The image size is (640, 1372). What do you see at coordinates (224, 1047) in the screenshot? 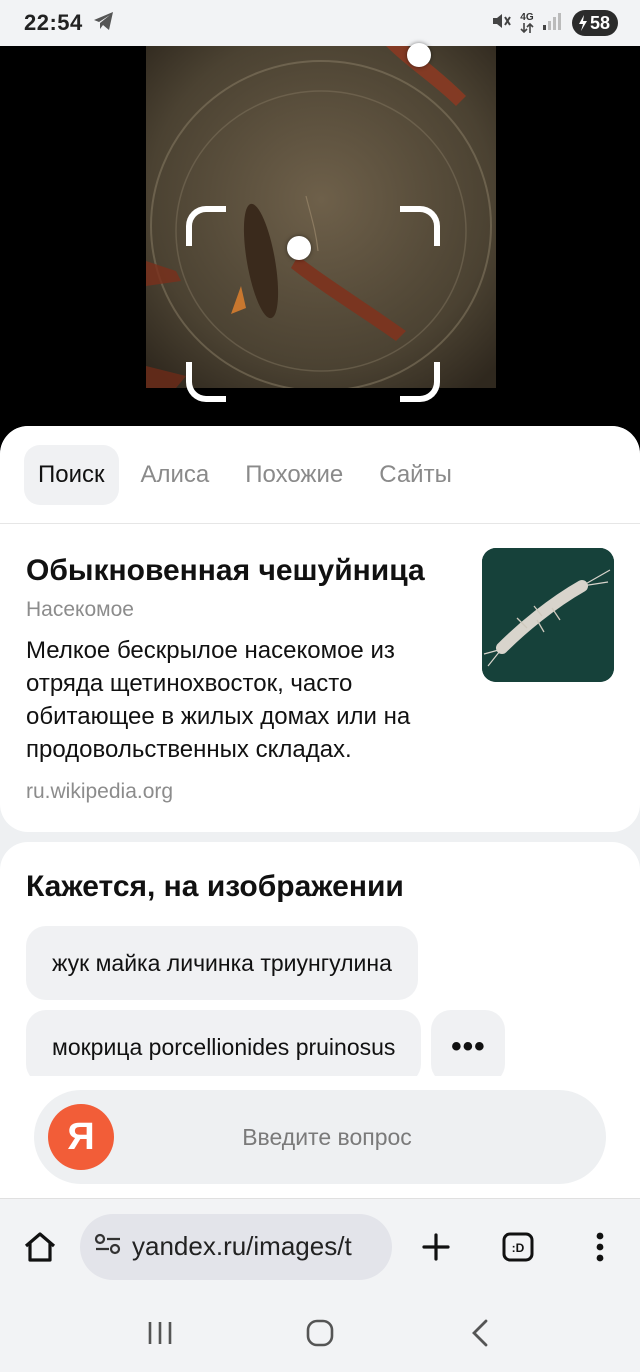
I see `object-chip: мокрица porcellionides pruinosus` at bounding box center [224, 1047].